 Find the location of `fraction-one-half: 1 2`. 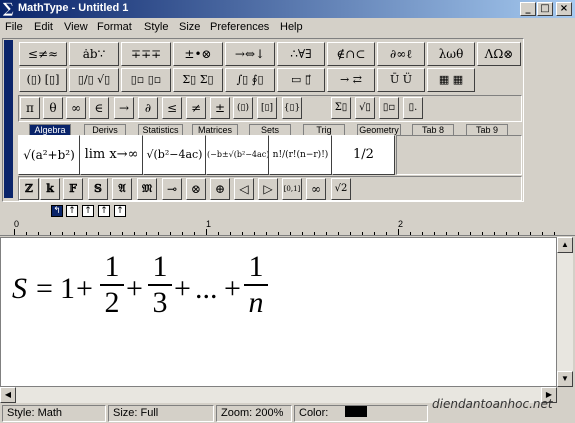

fraction-one-half: 1 2 is located at coordinates (112, 285).